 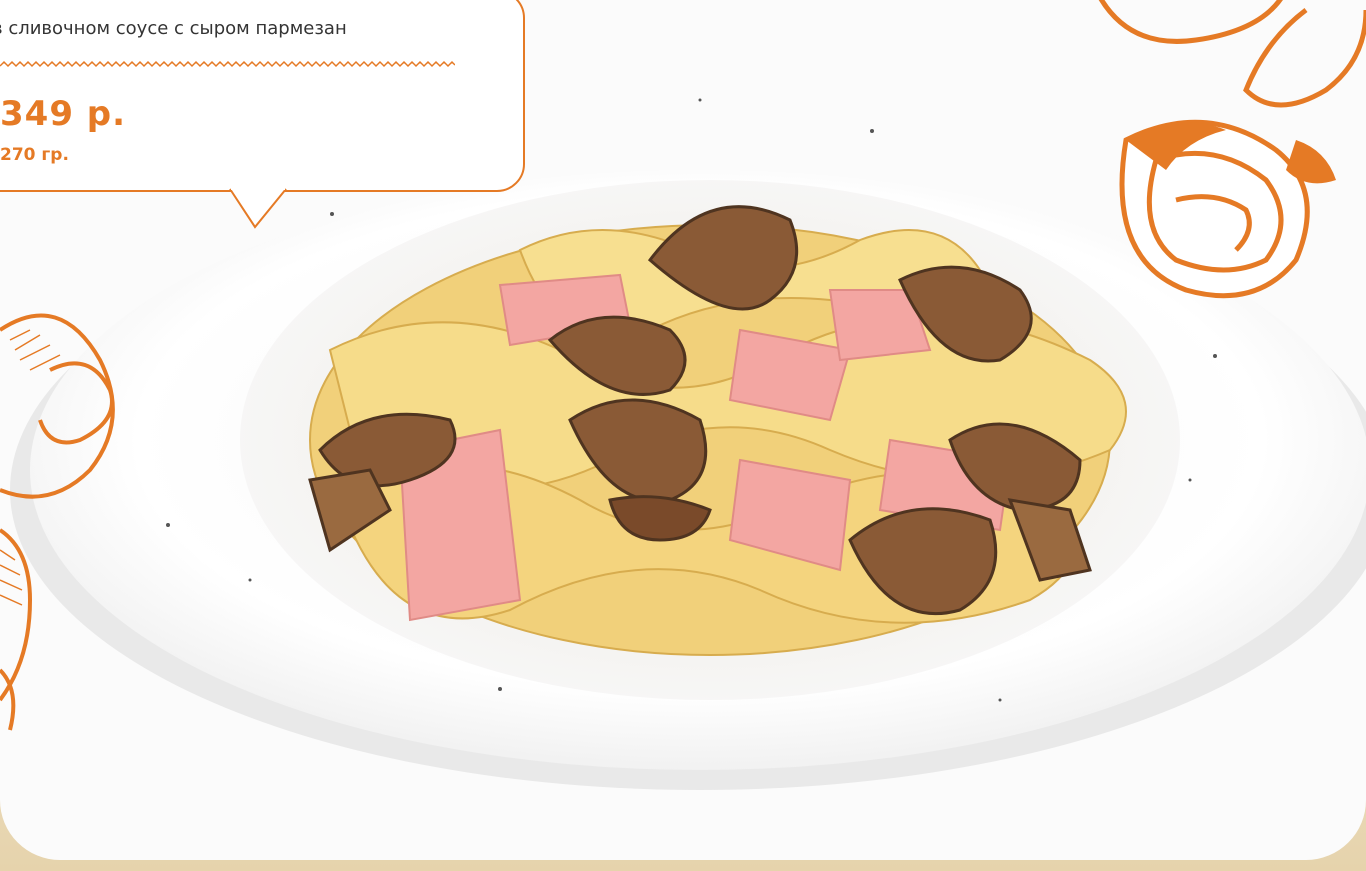 I want to click on bubble-tail, so click(x=258, y=208).